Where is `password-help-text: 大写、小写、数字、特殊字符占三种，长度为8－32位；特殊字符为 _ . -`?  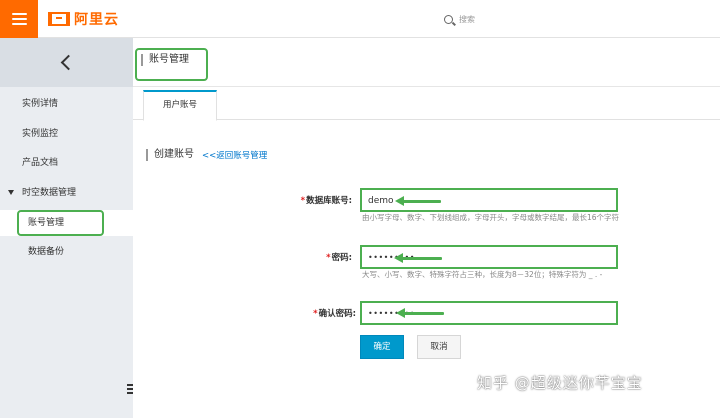 password-help-text: 大写、小写、数字、特殊字符占三种，长度为8－32位；特殊字符为 _ . - is located at coordinates (482, 274).